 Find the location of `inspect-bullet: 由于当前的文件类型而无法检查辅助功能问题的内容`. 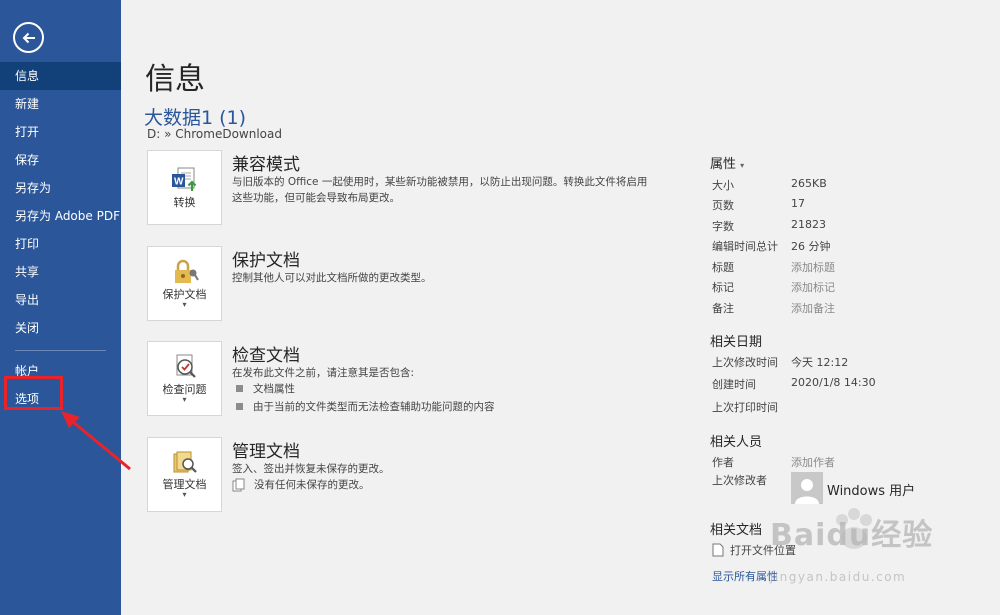

inspect-bullet: 由于当前的文件类型而无法检查辅助功能问题的内容 is located at coordinates (363, 406).